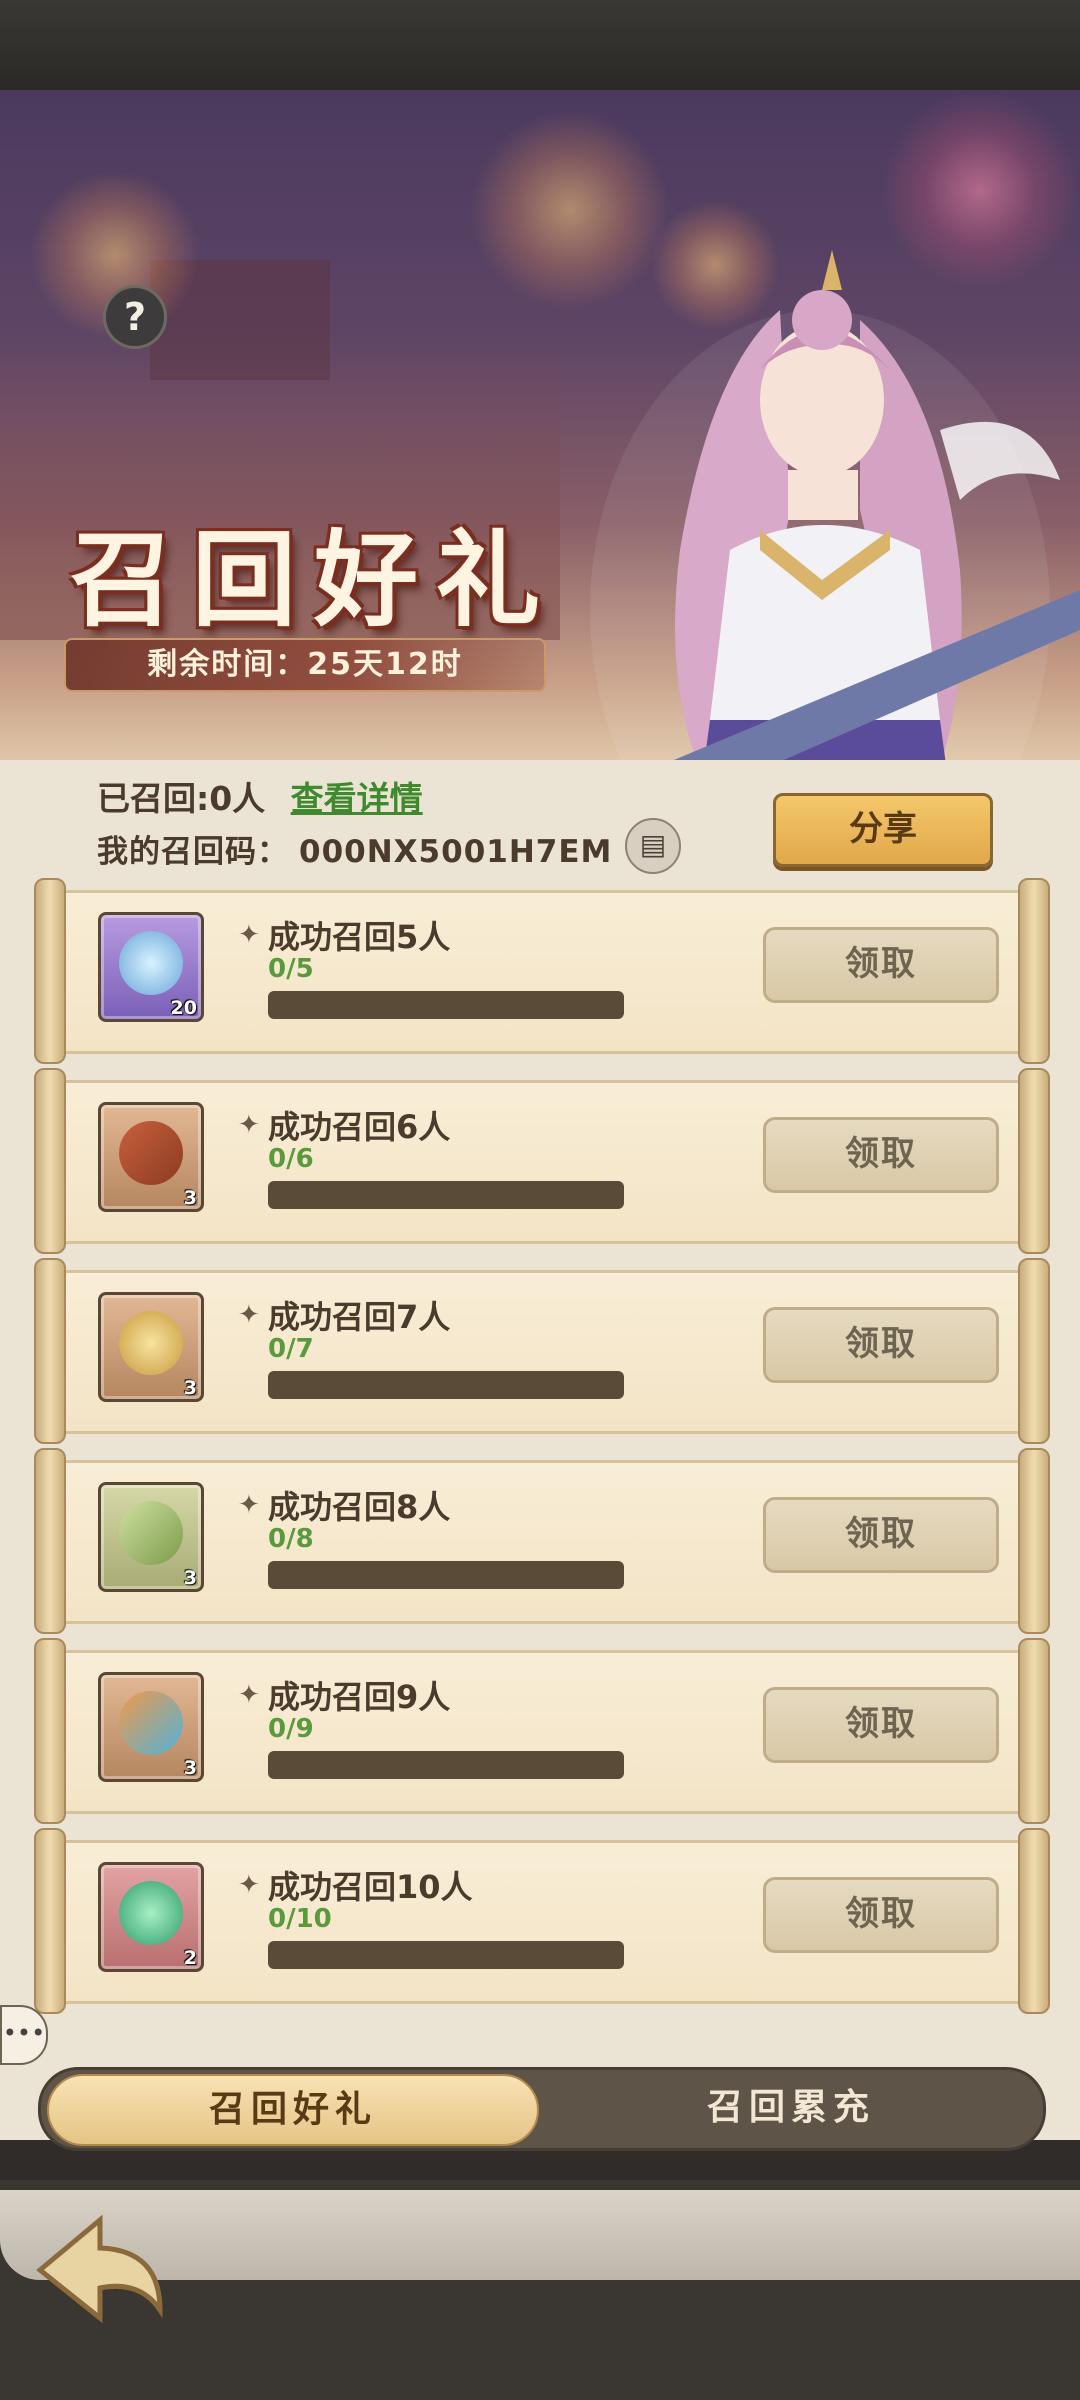 The width and height of the screenshot is (1080, 2400). I want to click on reward-condition: 成功召回5人, so click(359, 937).